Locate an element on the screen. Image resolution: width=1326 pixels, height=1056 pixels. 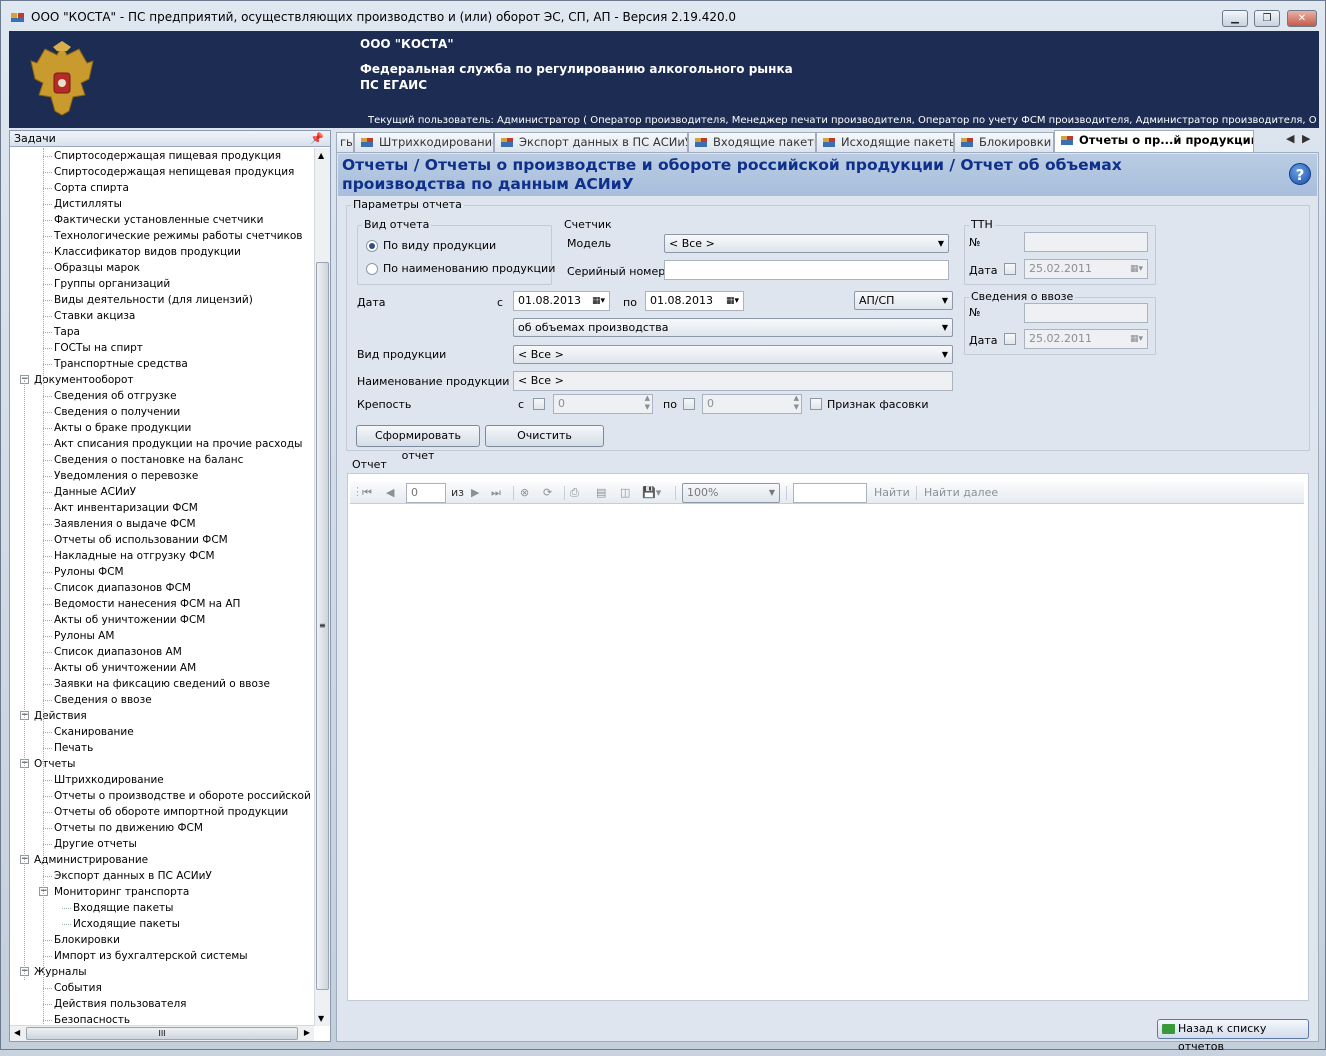
tree-item: Акты об уничтожении ФСМ is located at coordinates (129, 620).